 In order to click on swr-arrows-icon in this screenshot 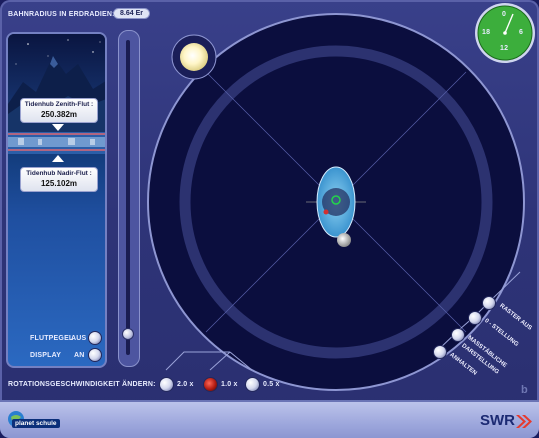, I will do `click(524, 421)`.